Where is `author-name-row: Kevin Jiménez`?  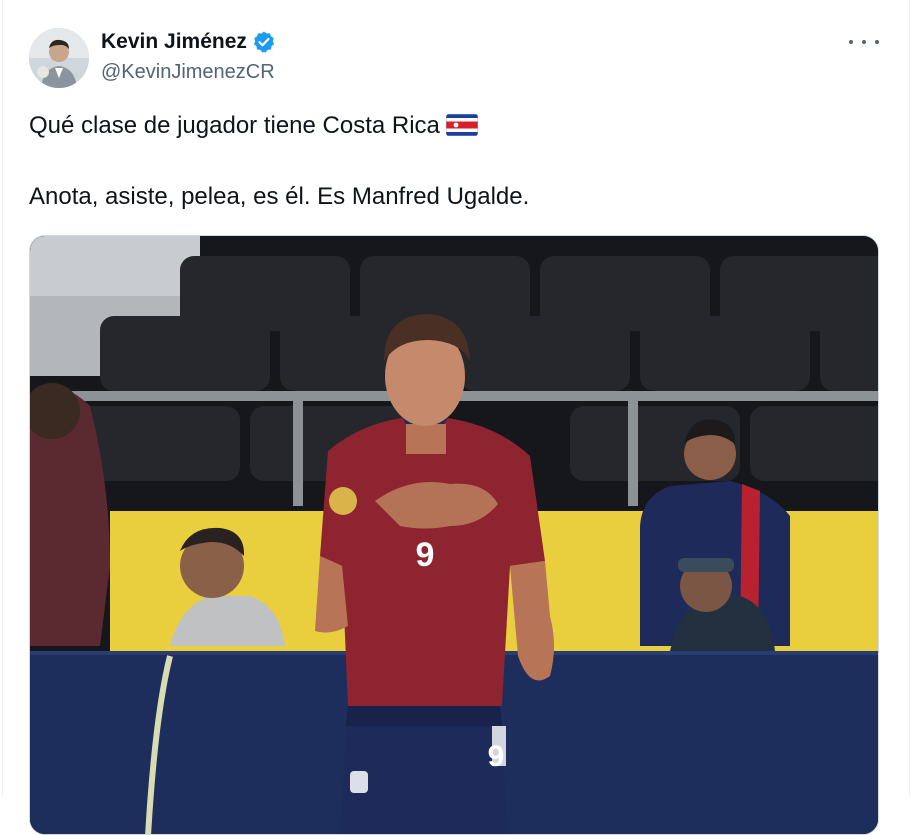 author-name-row: Kevin Jiménez is located at coordinates (188, 42).